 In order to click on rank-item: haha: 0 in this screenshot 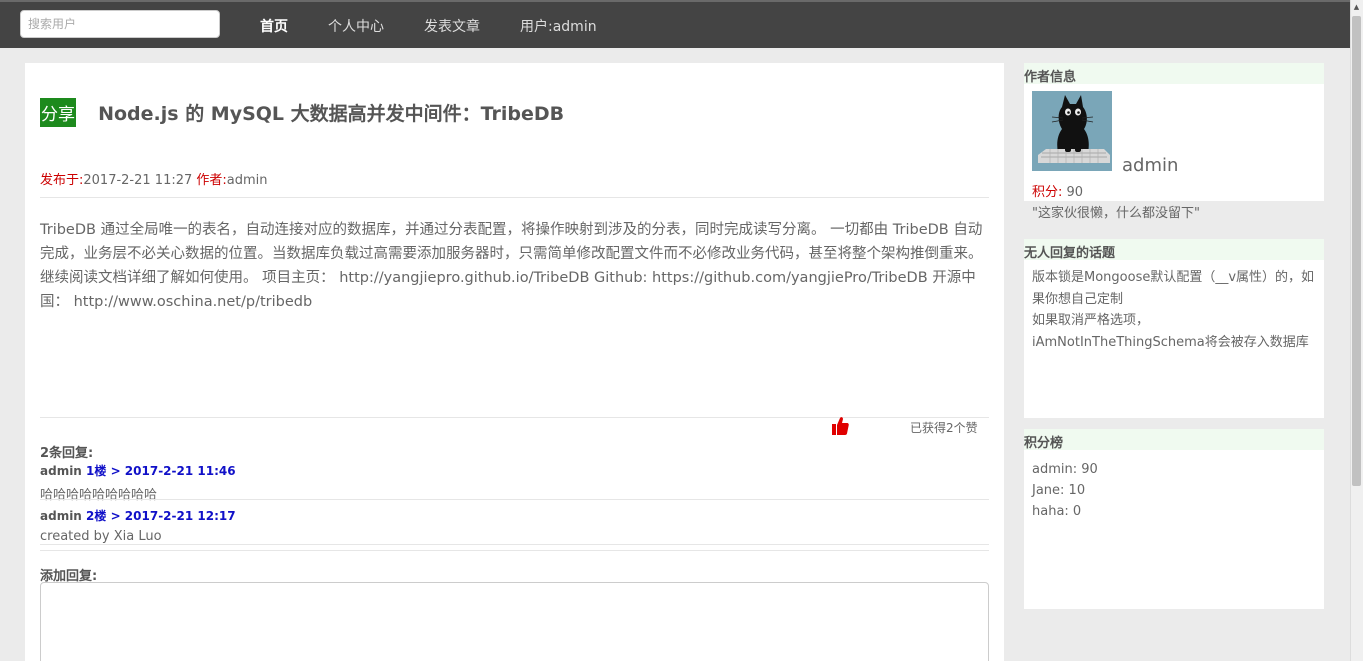, I will do `click(1174, 511)`.